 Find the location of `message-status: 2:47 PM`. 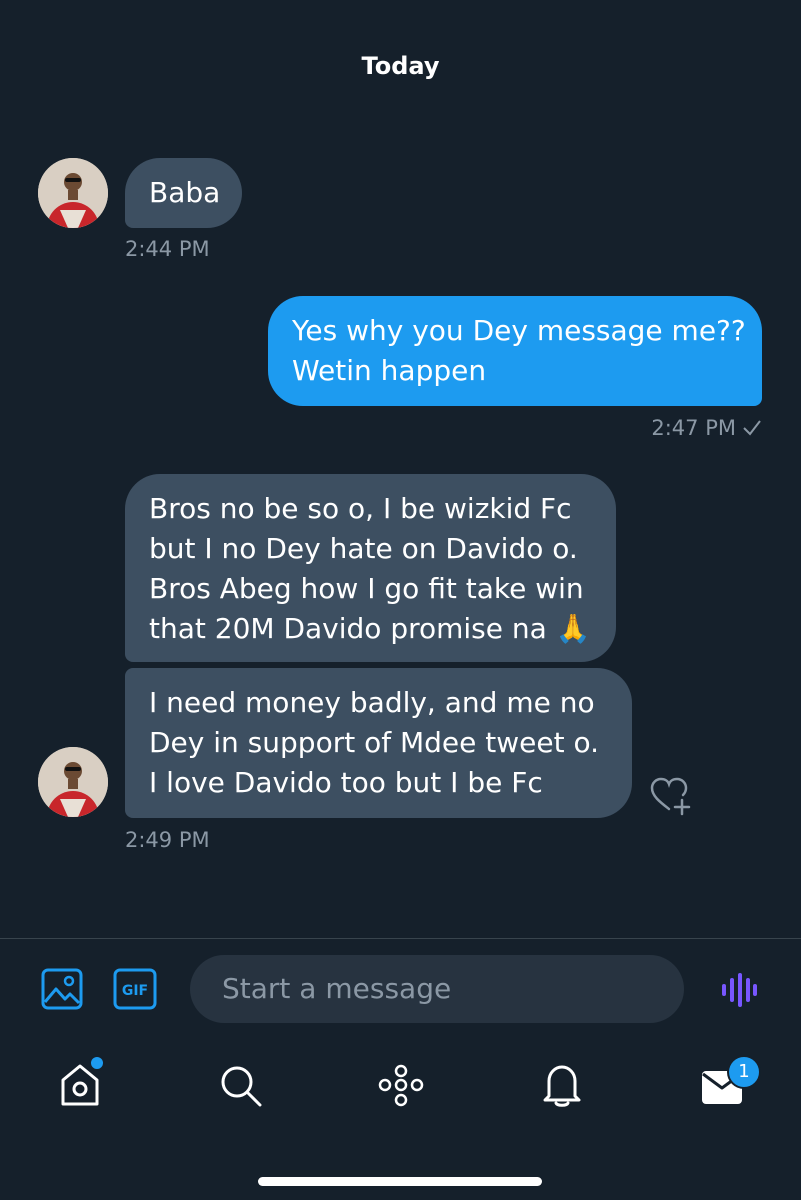

message-status: 2:47 PM is located at coordinates (706, 429).